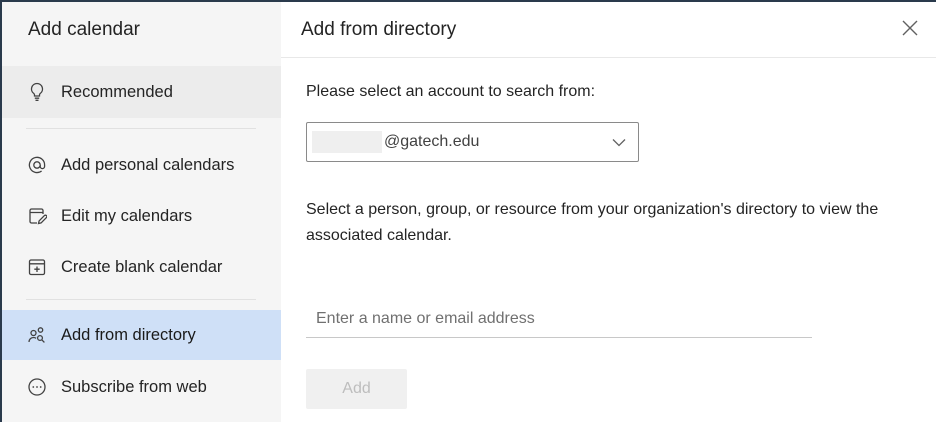 The image size is (936, 422). What do you see at coordinates (134, 386) in the screenshot?
I see `sidebar-item-label: Subscribe from web` at bounding box center [134, 386].